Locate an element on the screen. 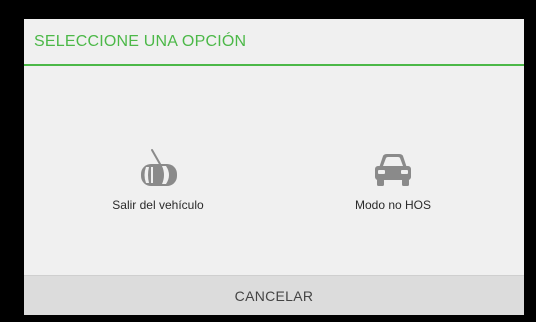 The image size is (536, 322). cancel-button-label: CANCELAR is located at coordinates (274, 296).